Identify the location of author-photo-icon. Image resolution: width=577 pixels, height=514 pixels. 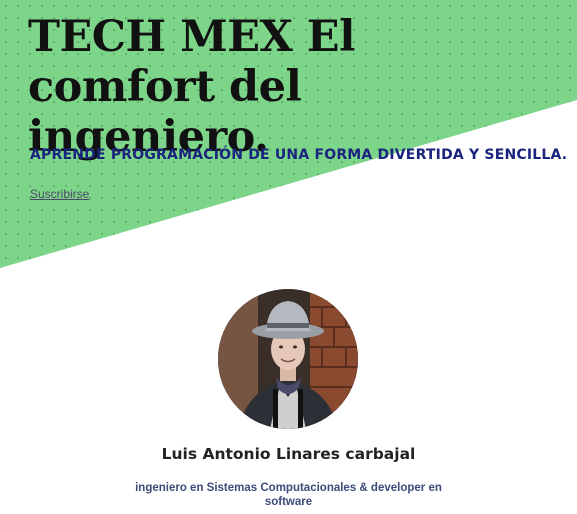
(288, 359).